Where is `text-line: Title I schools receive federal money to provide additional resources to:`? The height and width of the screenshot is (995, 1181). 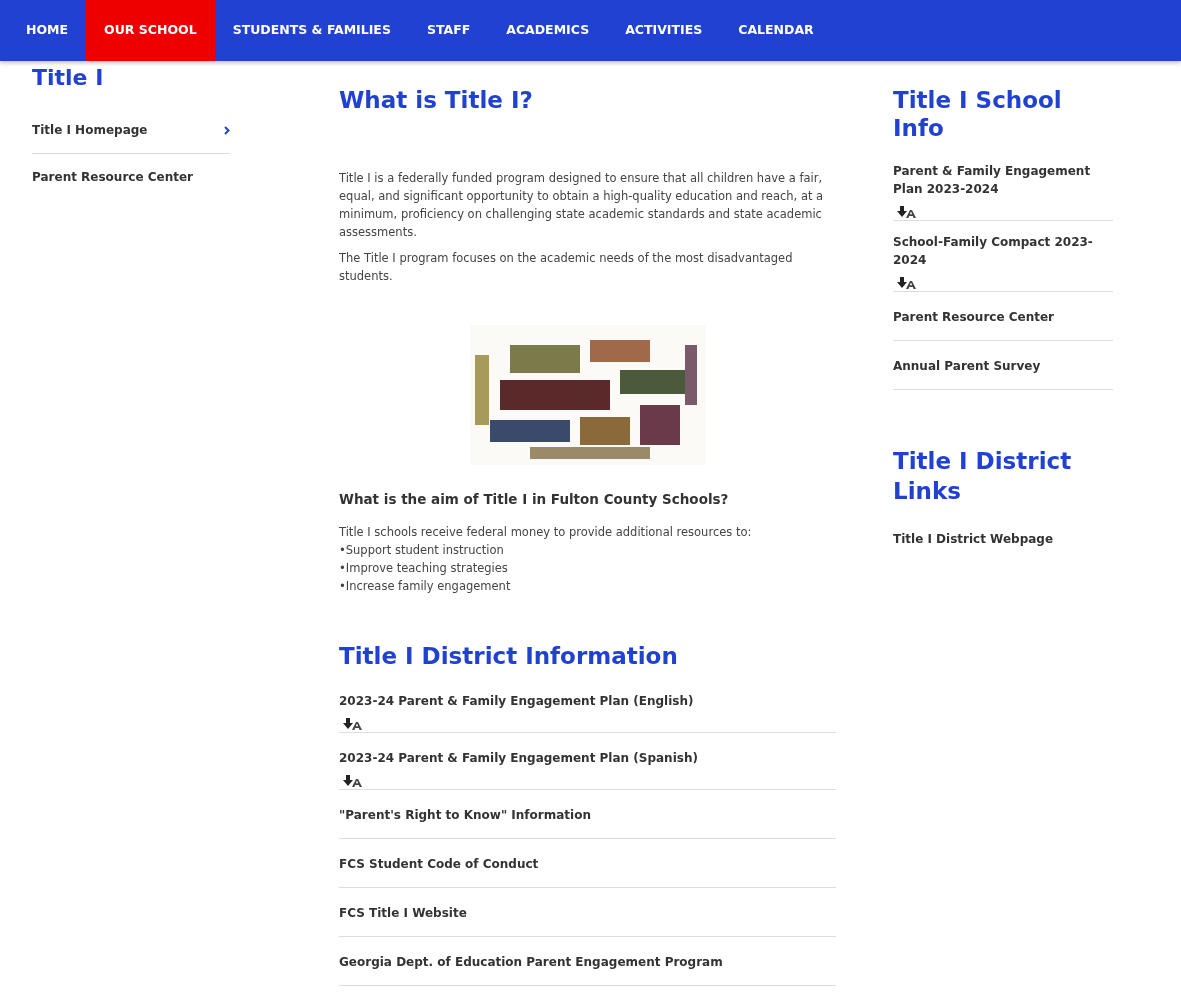
text-line: Title I schools receive federal money to provide additional resources to: is located at coordinates (546, 532).